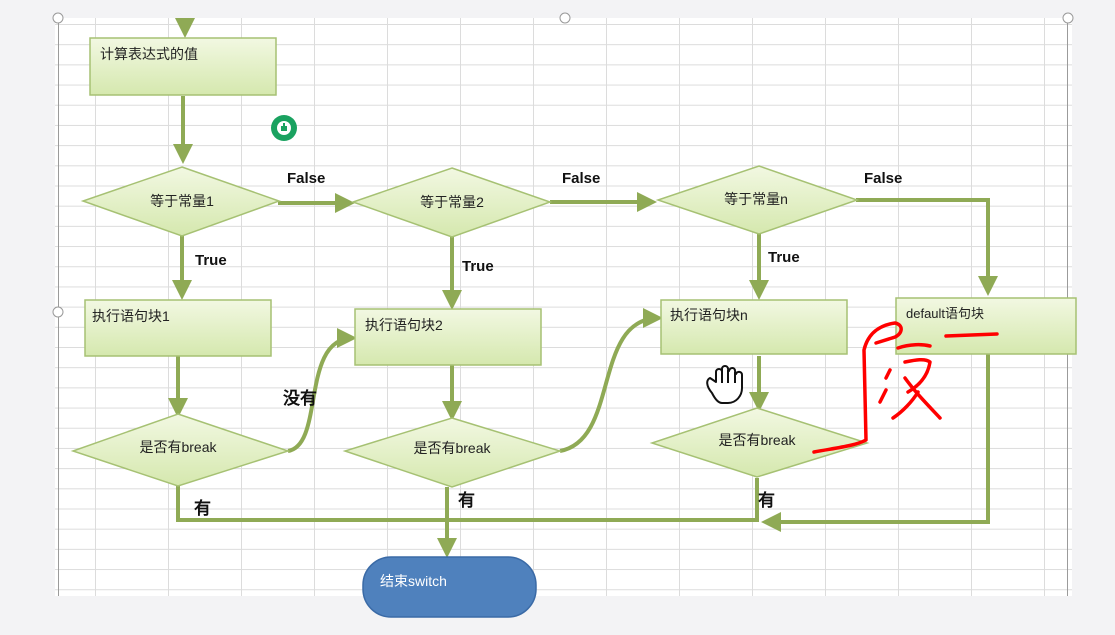  I want to click on arrow-condn-false, so click(927, 247).